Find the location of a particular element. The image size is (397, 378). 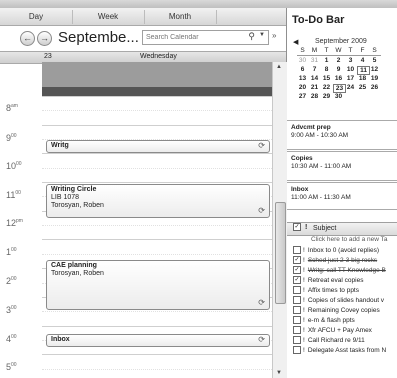

view-tabs: Day Week Month is located at coordinates (143, 17).